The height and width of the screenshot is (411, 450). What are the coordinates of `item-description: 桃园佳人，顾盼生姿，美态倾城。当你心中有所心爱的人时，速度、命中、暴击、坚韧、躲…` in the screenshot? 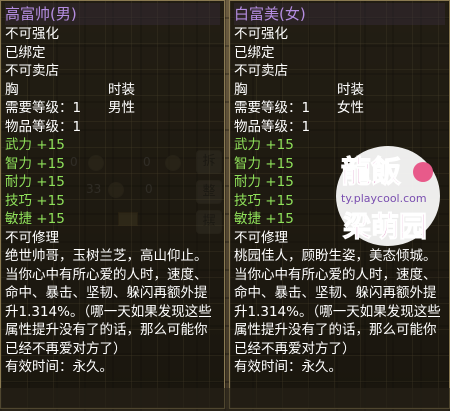 It's located at (337, 302).